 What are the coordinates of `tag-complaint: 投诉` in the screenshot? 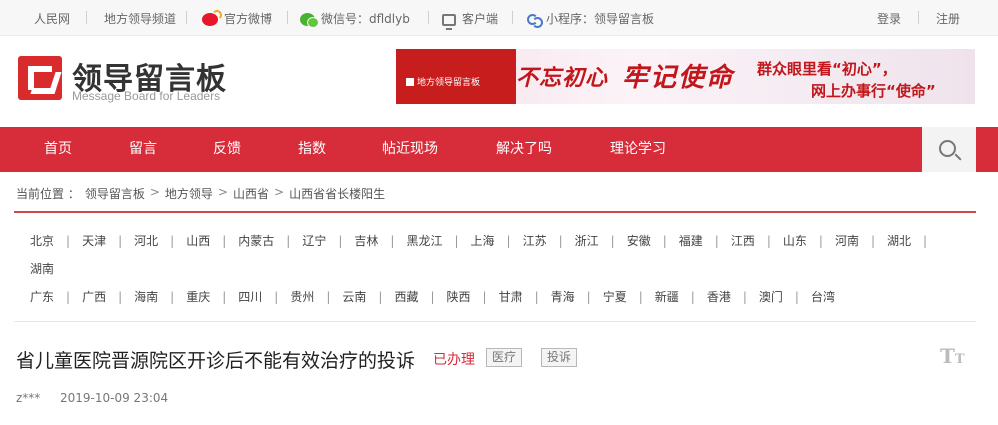 It's located at (559, 357).